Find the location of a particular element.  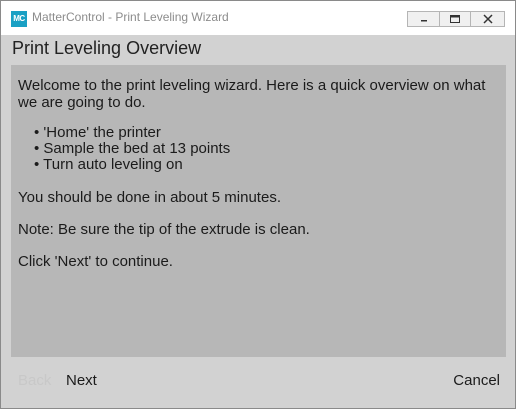

minimize-button is located at coordinates (423, 19).